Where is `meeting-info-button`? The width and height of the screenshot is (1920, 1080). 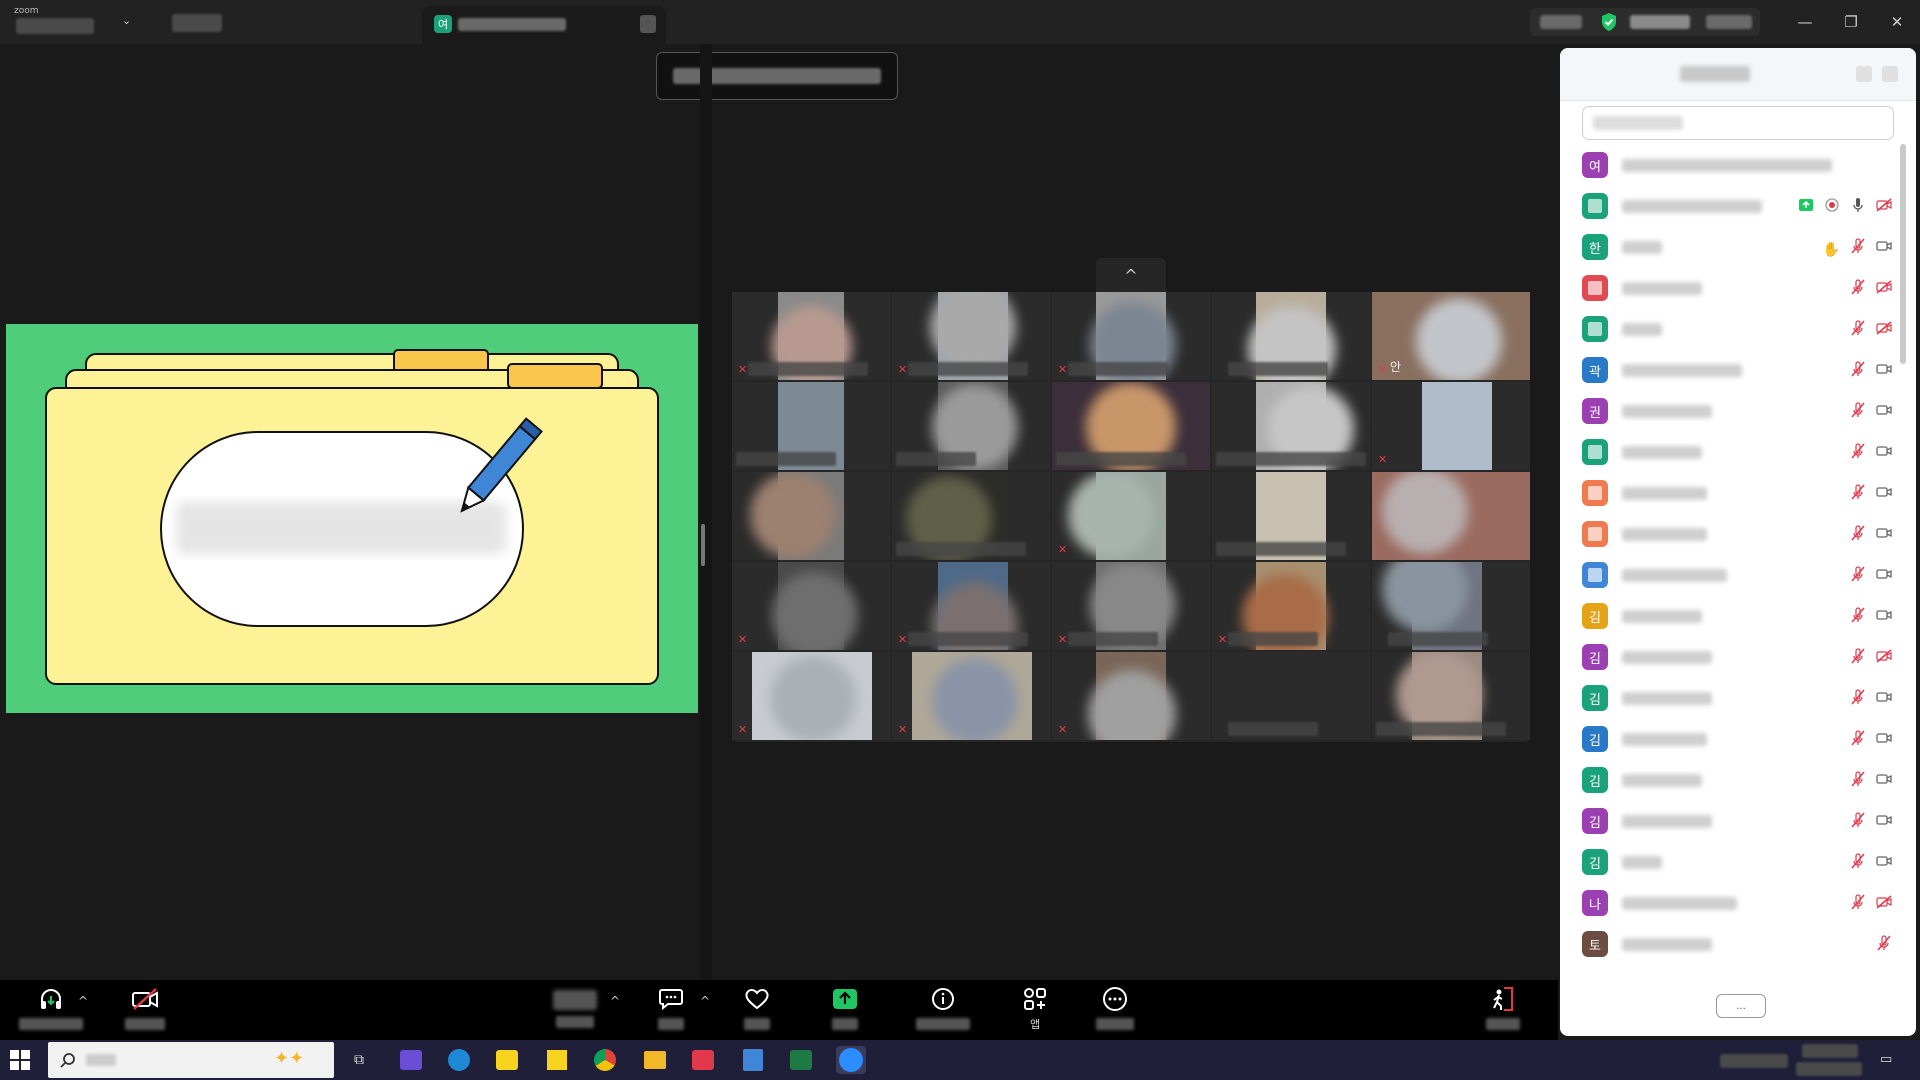 meeting-info-button is located at coordinates (943, 1011).